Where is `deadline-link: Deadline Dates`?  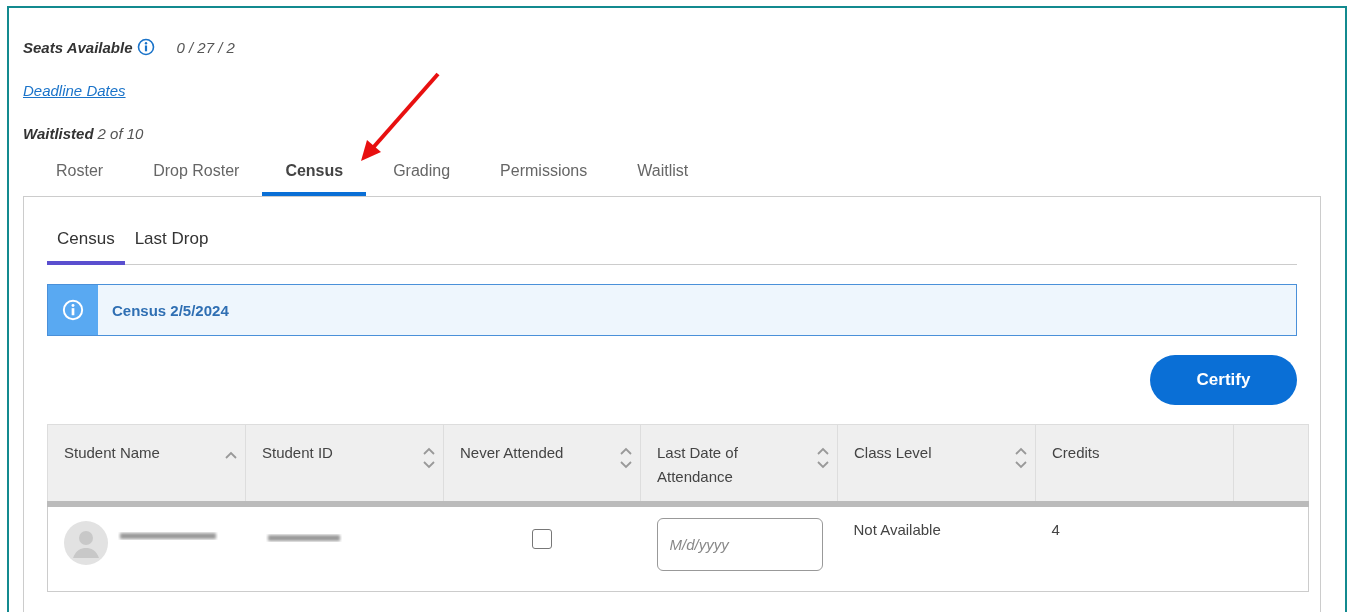 deadline-link: Deadline Dates is located at coordinates (74, 90).